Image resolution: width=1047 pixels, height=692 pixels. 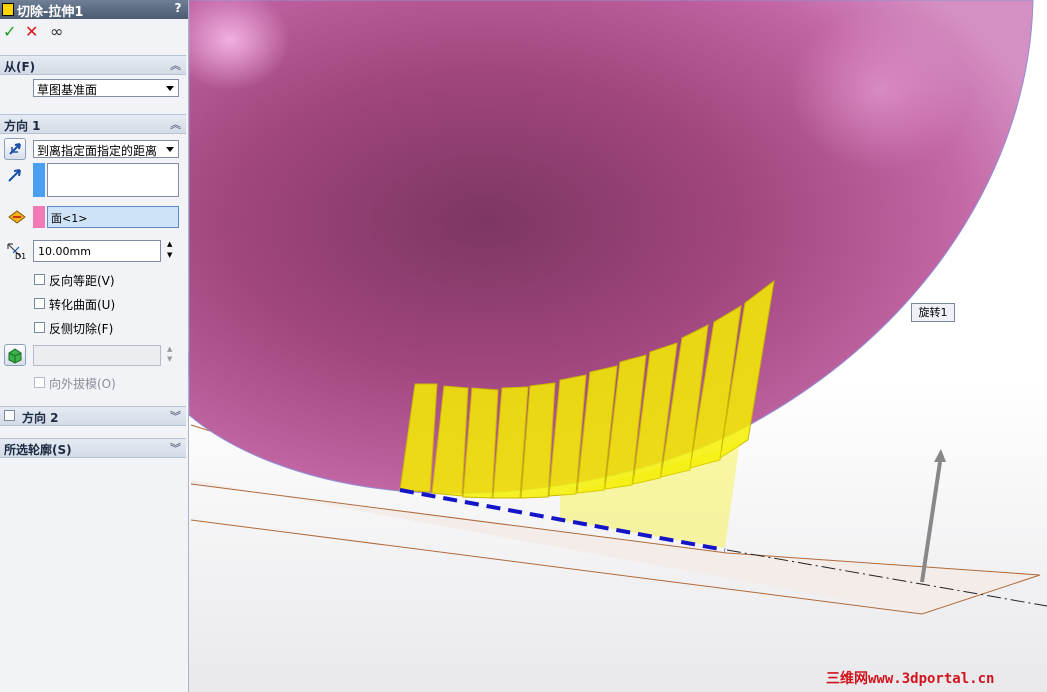 What do you see at coordinates (933, 312) in the screenshot?
I see `feature-tooltip: 旋转1` at bounding box center [933, 312].